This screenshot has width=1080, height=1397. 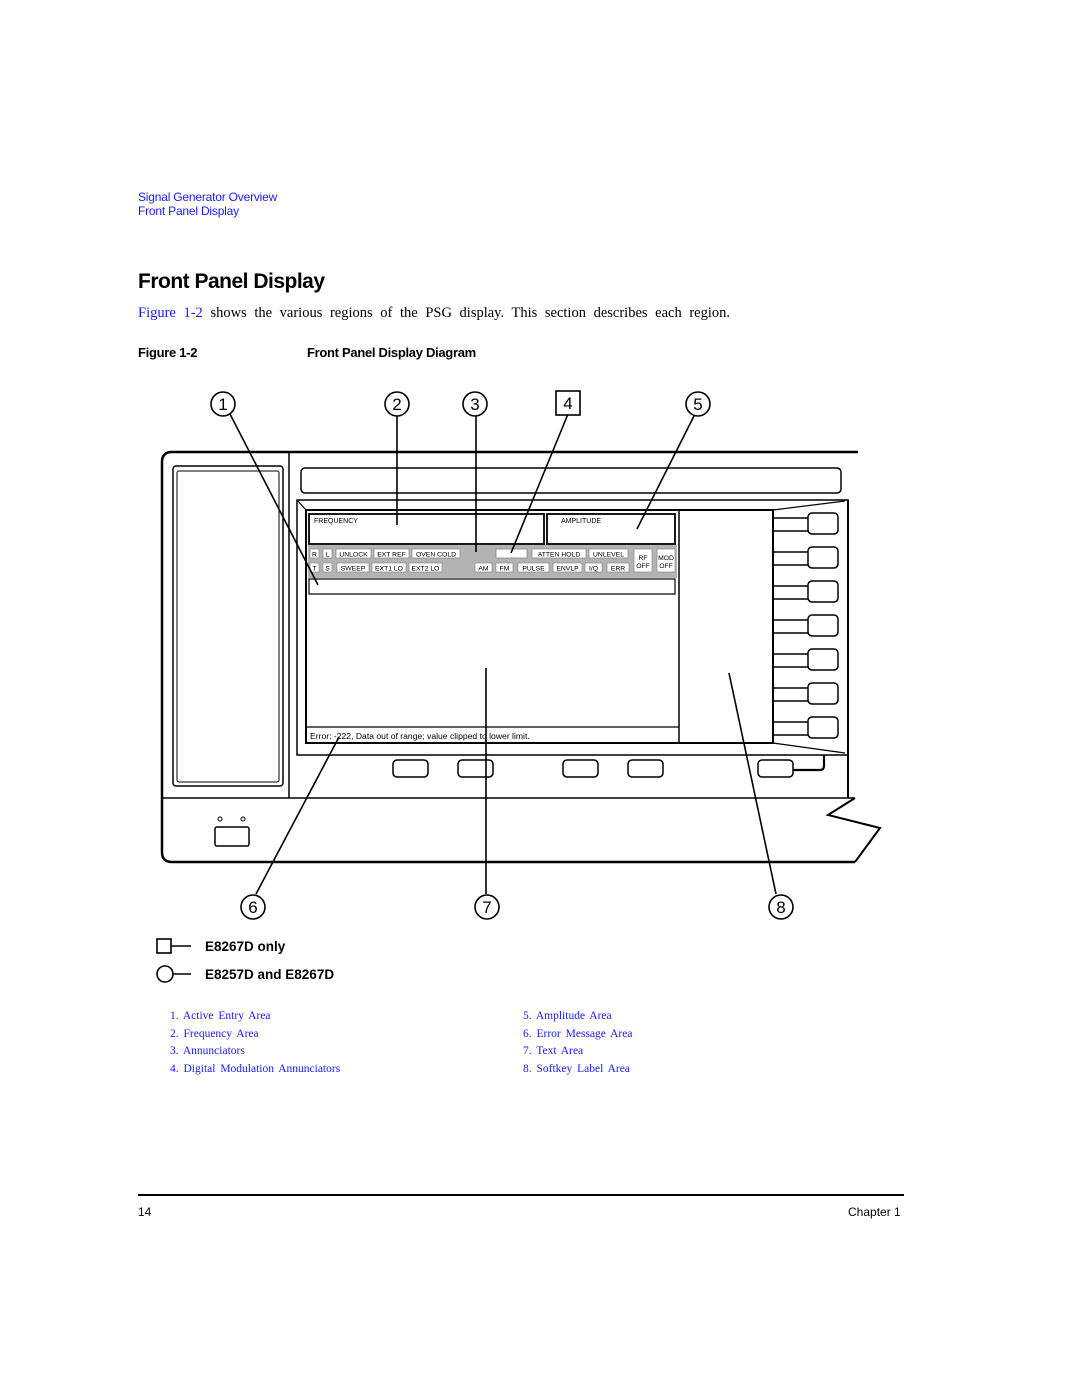 I want to click on annunciator-unlock: UNLOCK, so click(x=353, y=553).